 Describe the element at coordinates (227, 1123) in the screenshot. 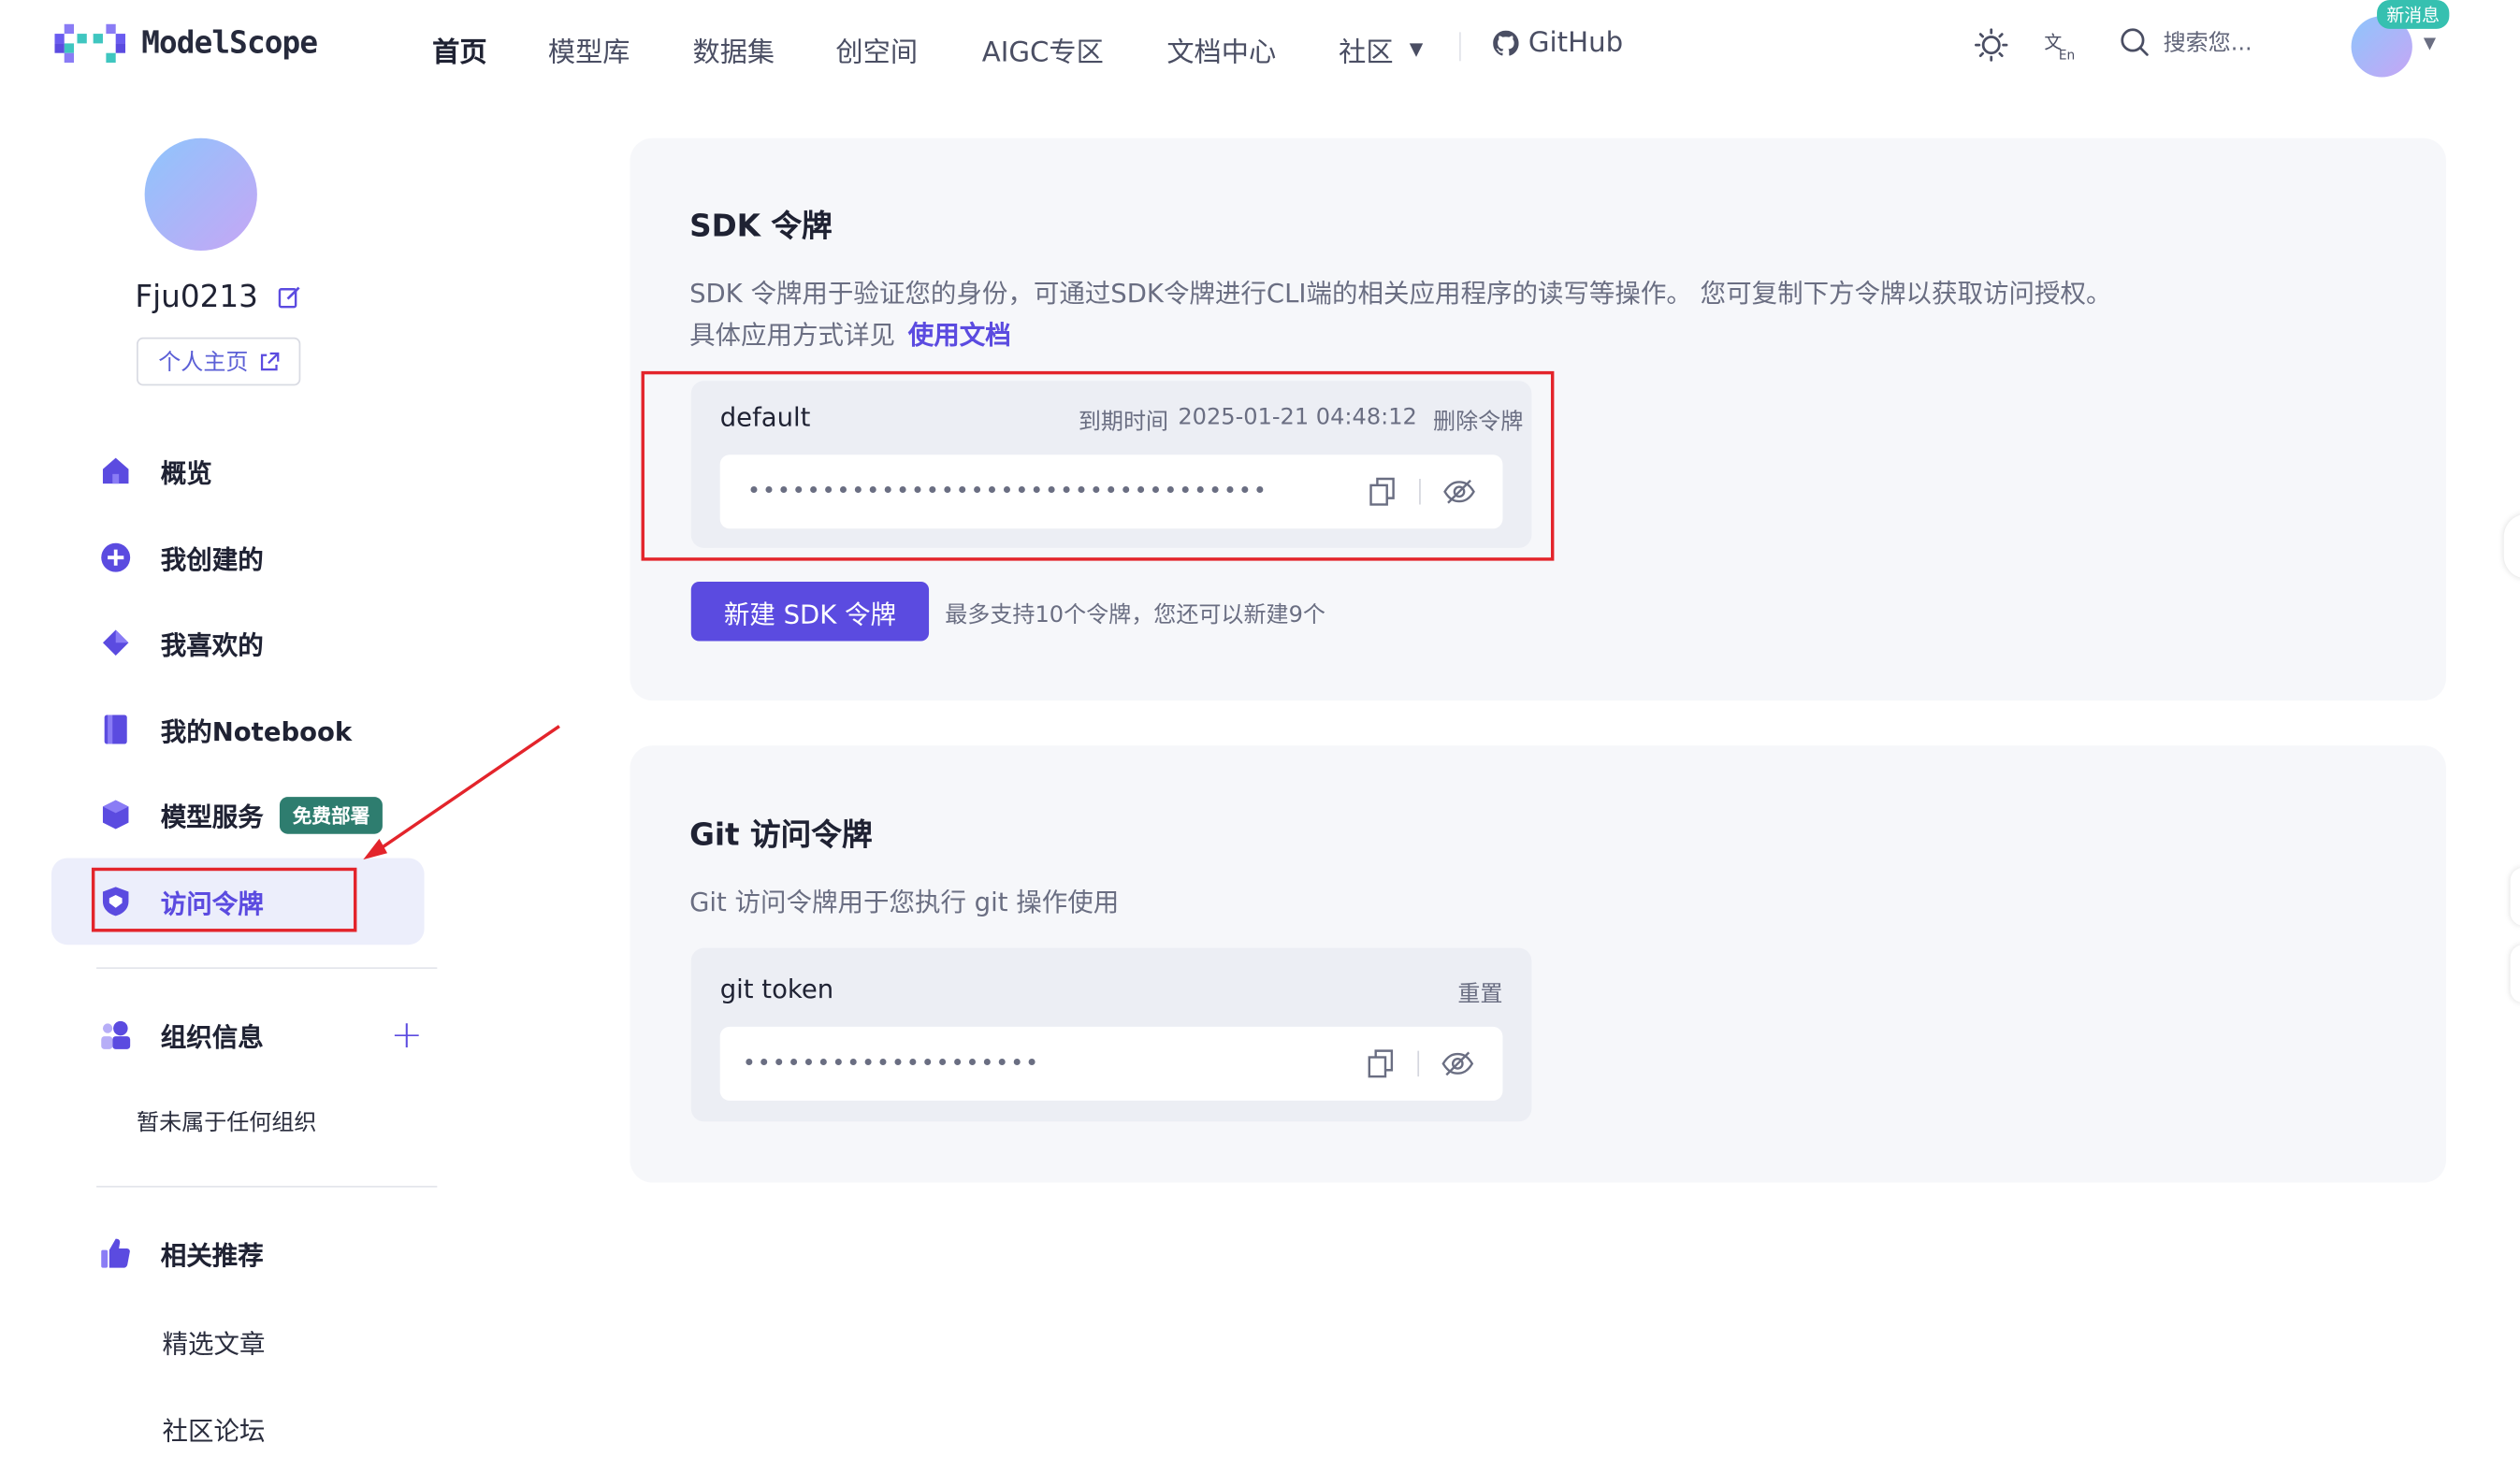

I see `org-empty-text: 暂未属于任何组织` at that location.